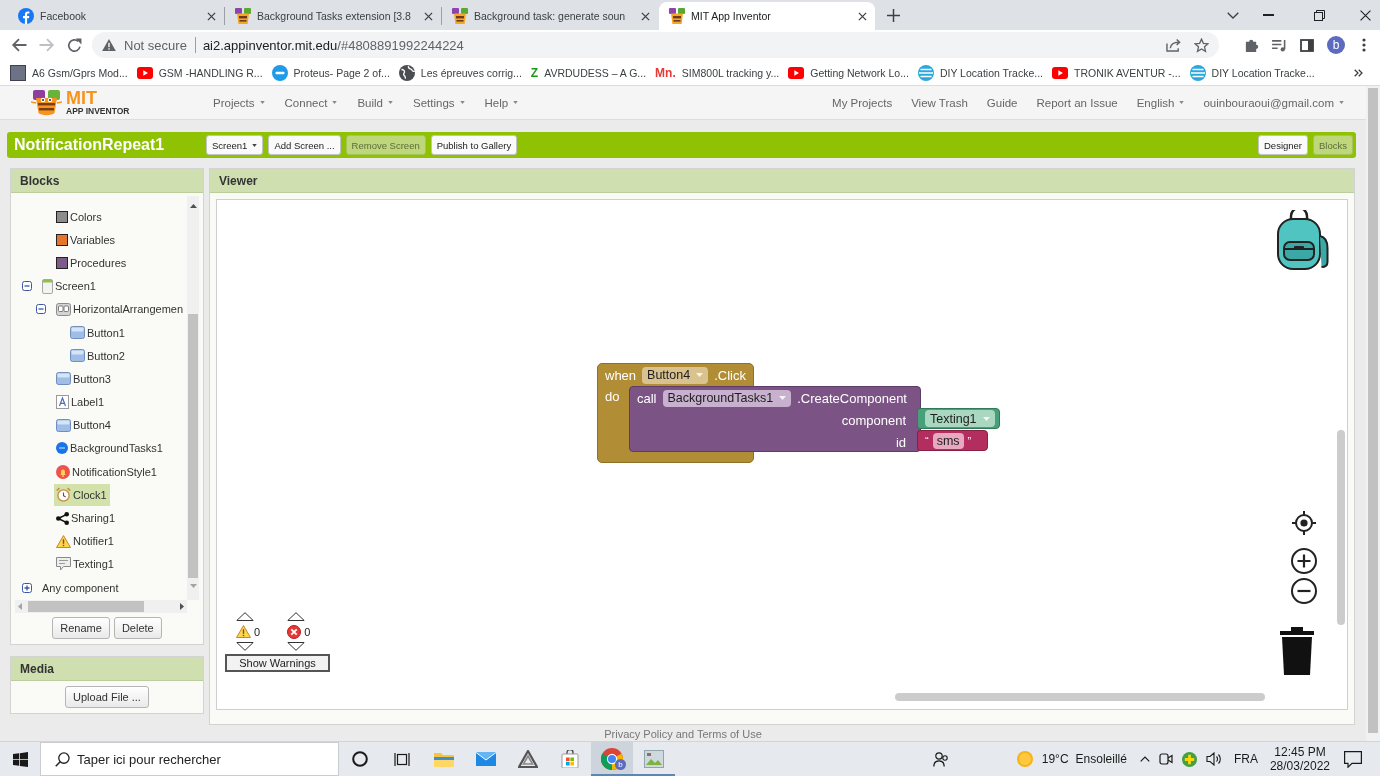 This screenshot has height=776, width=1380. What do you see at coordinates (613, 397) in the screenshot?
I see `keyword-label: do` at bounding box center [613, 397].